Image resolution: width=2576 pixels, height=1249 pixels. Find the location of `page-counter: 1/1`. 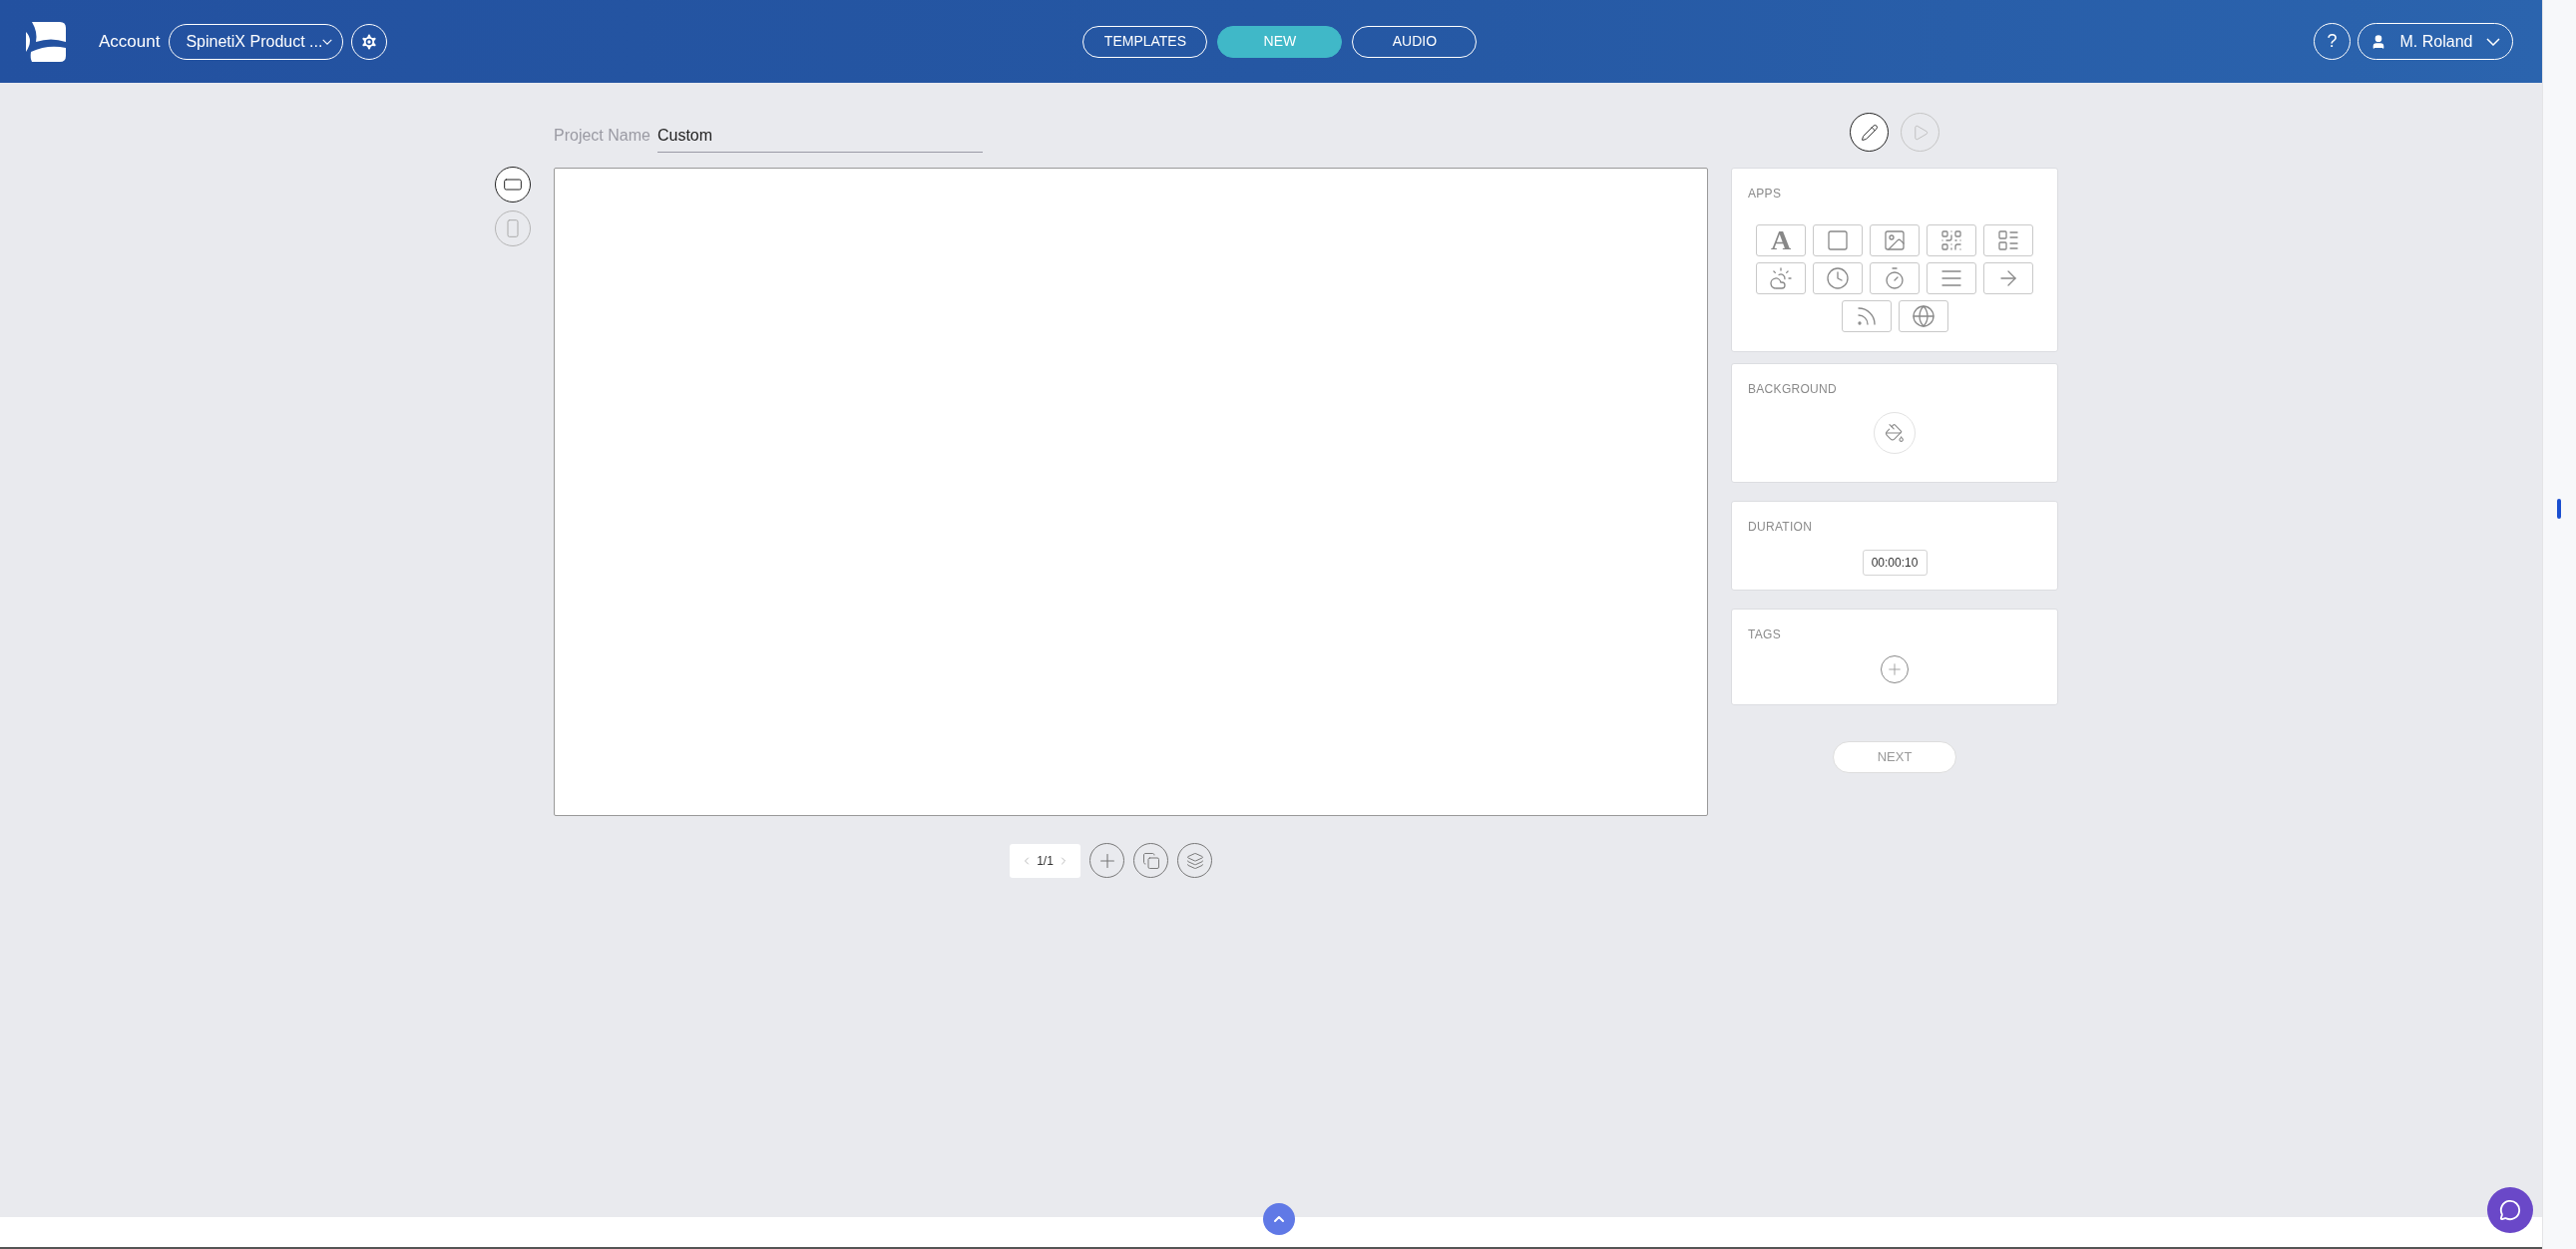

page-counter: 1/1 is located at coordinates (1045, 861).